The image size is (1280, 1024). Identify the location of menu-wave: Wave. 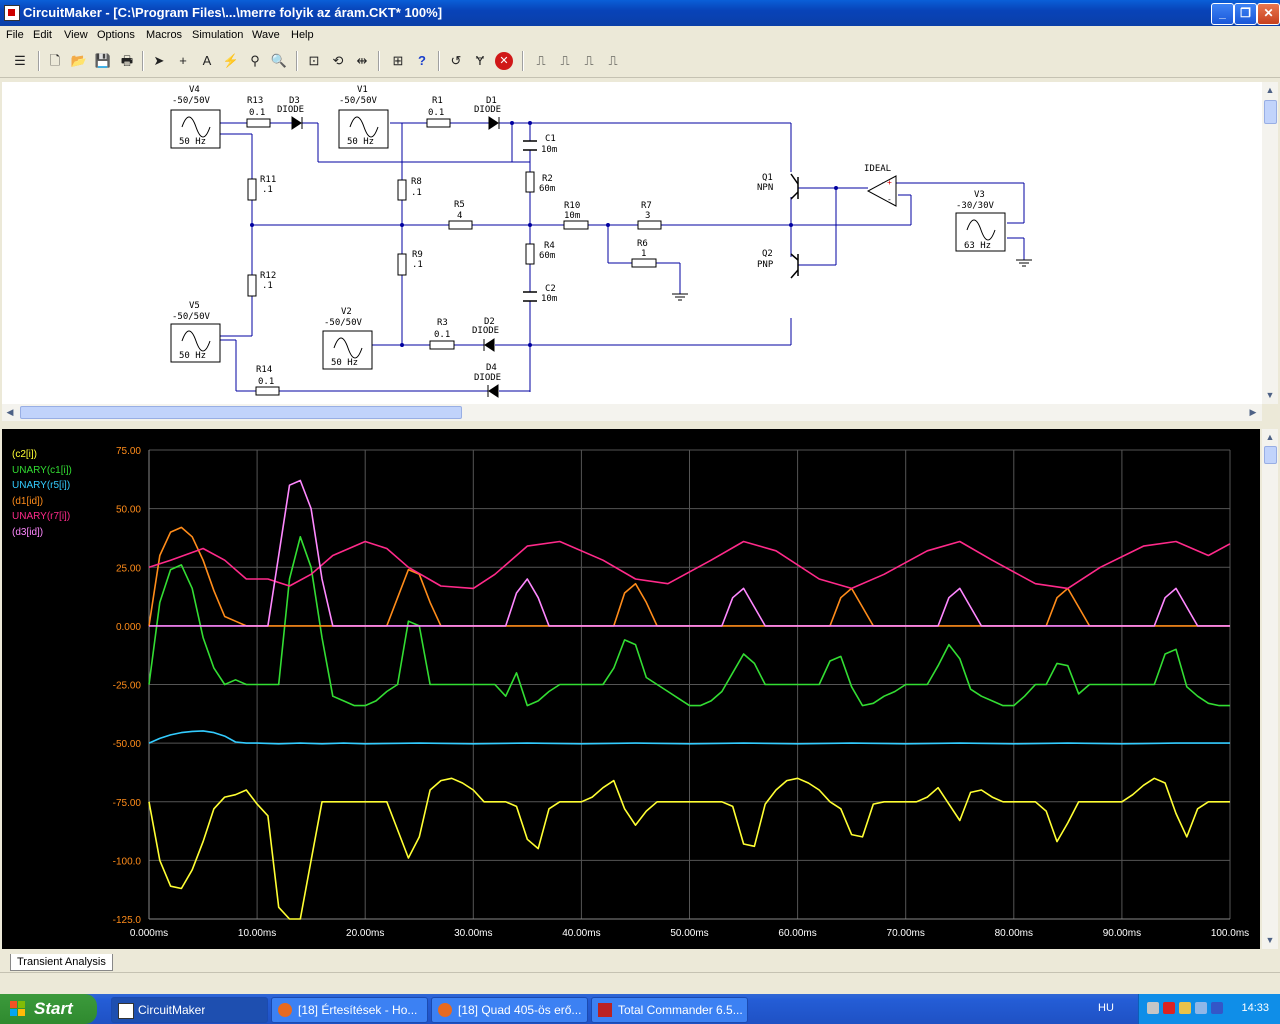
(266, 35).